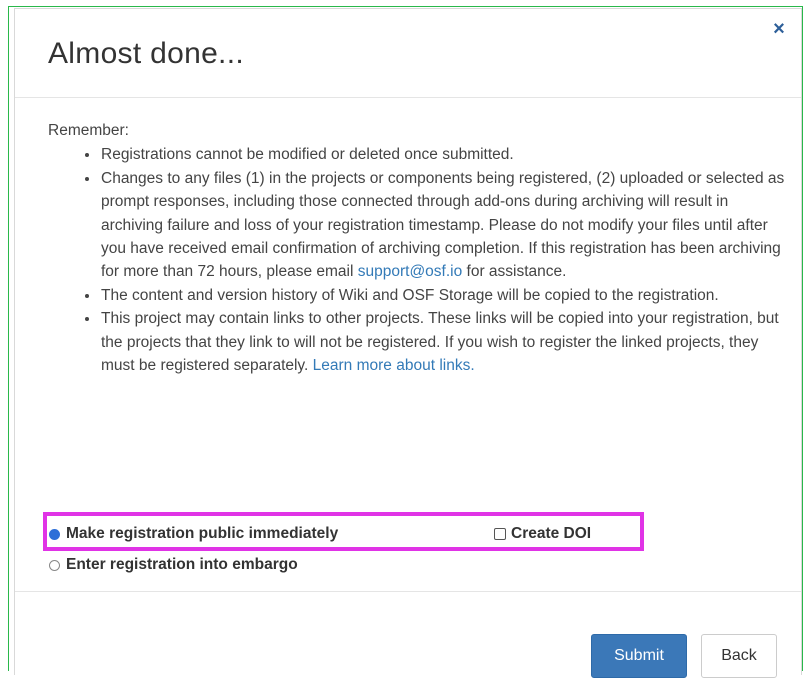 The height and width of the screenshot is (678, 809). What do you see at coordinates (408, 53) in the screenshot?
I see `modal-header: Almost done... ×` at bounding box center [408, 53].